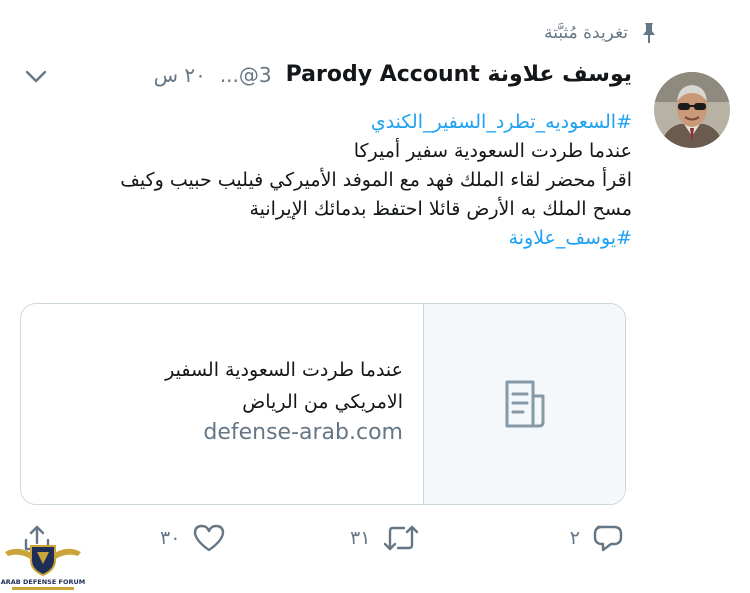  Describe the element at coordinates (284, 370) in the screenshot. I see `card-title-line: عندما طردت السعودية السفير` at that location.